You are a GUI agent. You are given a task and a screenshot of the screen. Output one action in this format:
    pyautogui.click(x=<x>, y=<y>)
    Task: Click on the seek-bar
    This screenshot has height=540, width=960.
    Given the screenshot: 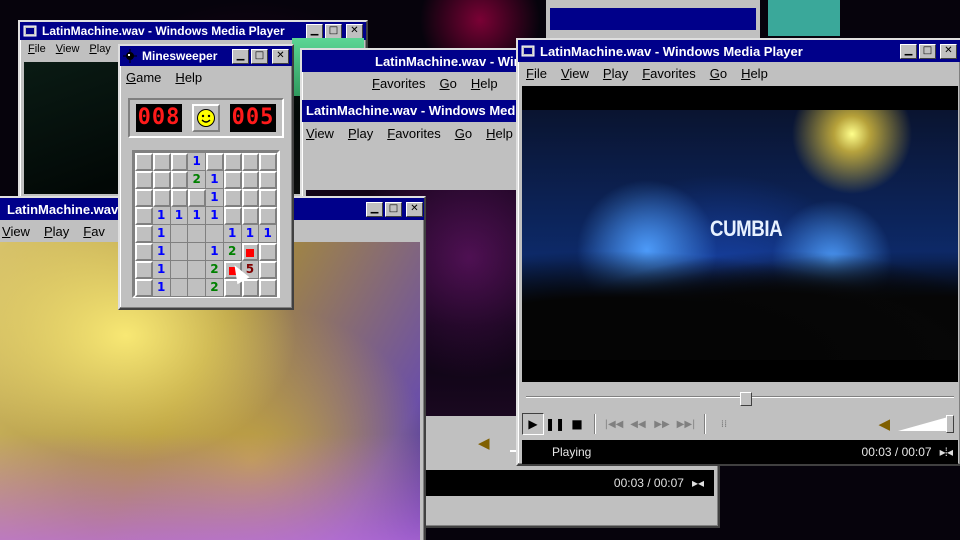 What is the action you would take?
    pyautogui.click(x=740, y=399)
    